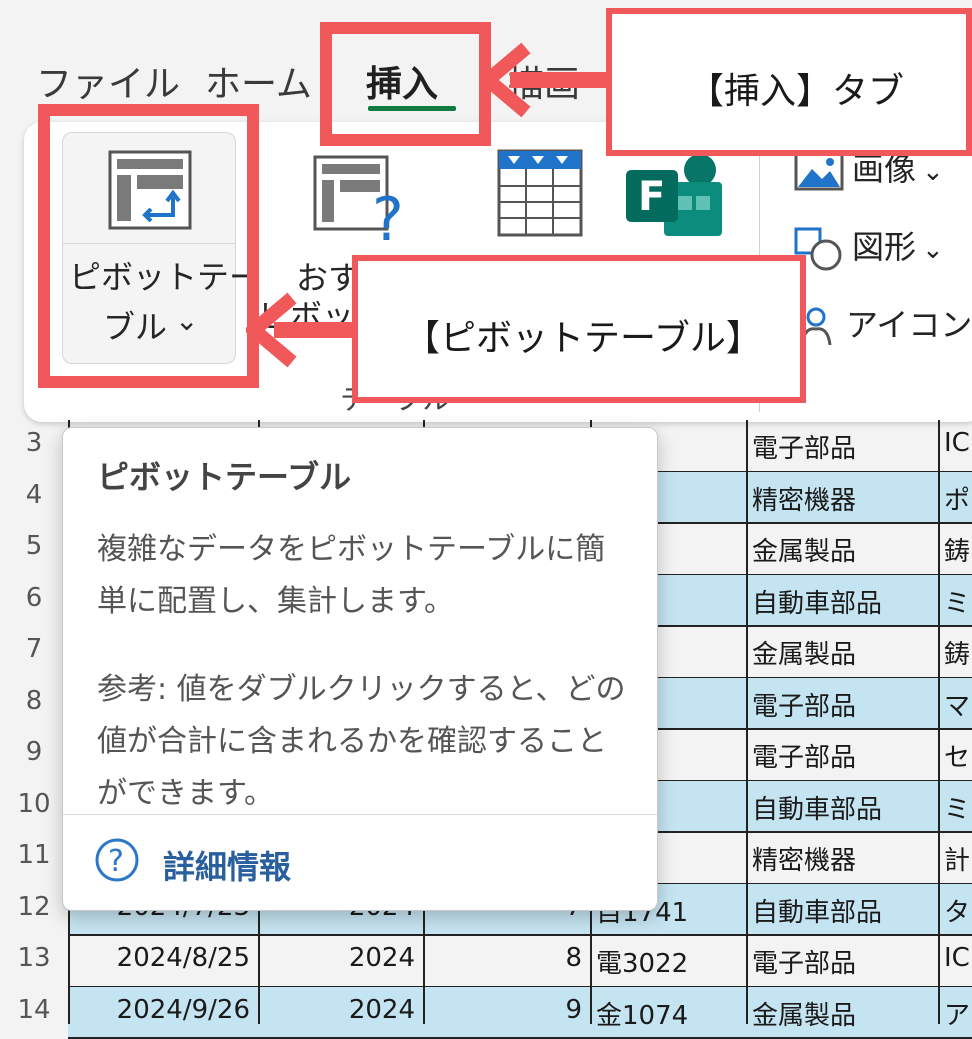  I want to click on recommended-pivot-icon: ?, so click(358, 199).